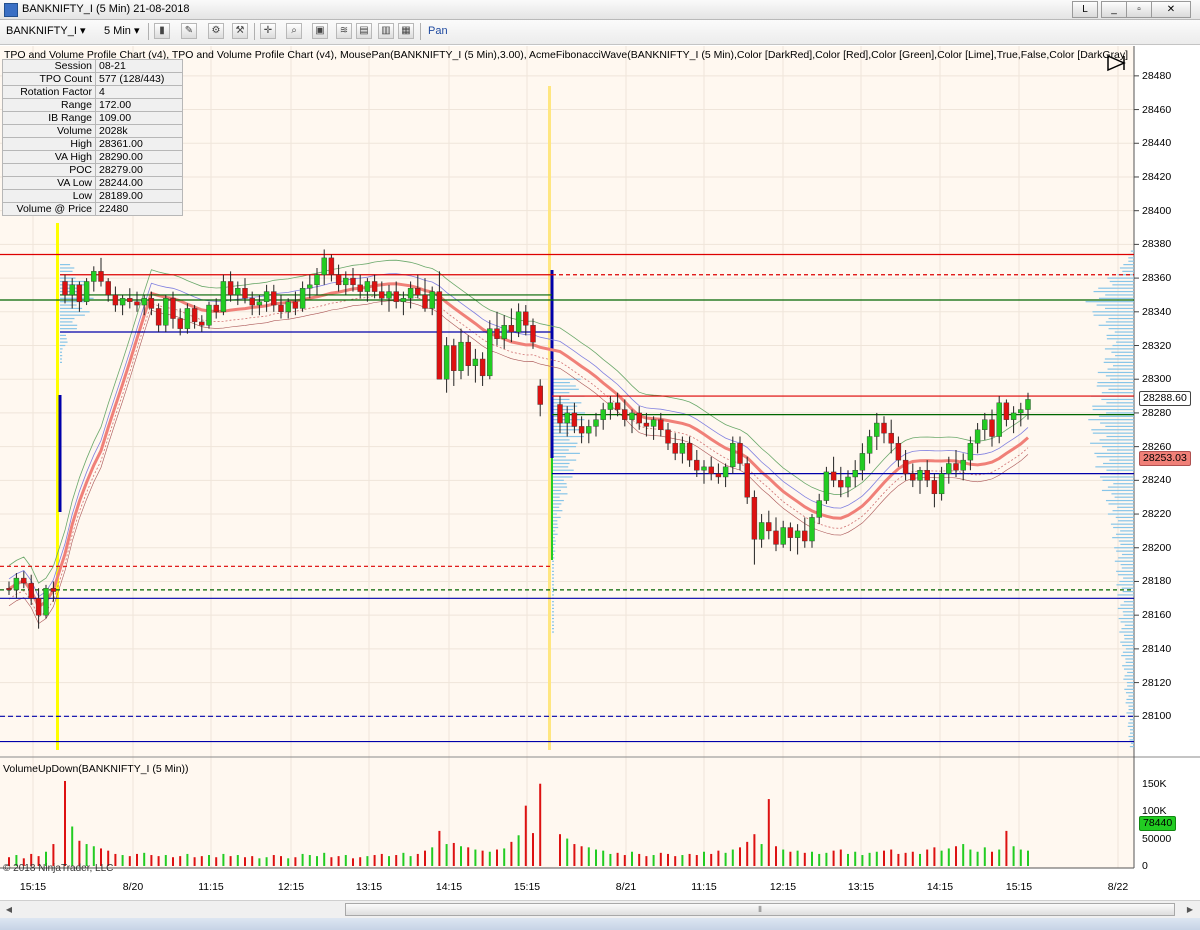 This screenshot has height=930, width=1200. I want to click on info-value: 4, so click(139, 92).